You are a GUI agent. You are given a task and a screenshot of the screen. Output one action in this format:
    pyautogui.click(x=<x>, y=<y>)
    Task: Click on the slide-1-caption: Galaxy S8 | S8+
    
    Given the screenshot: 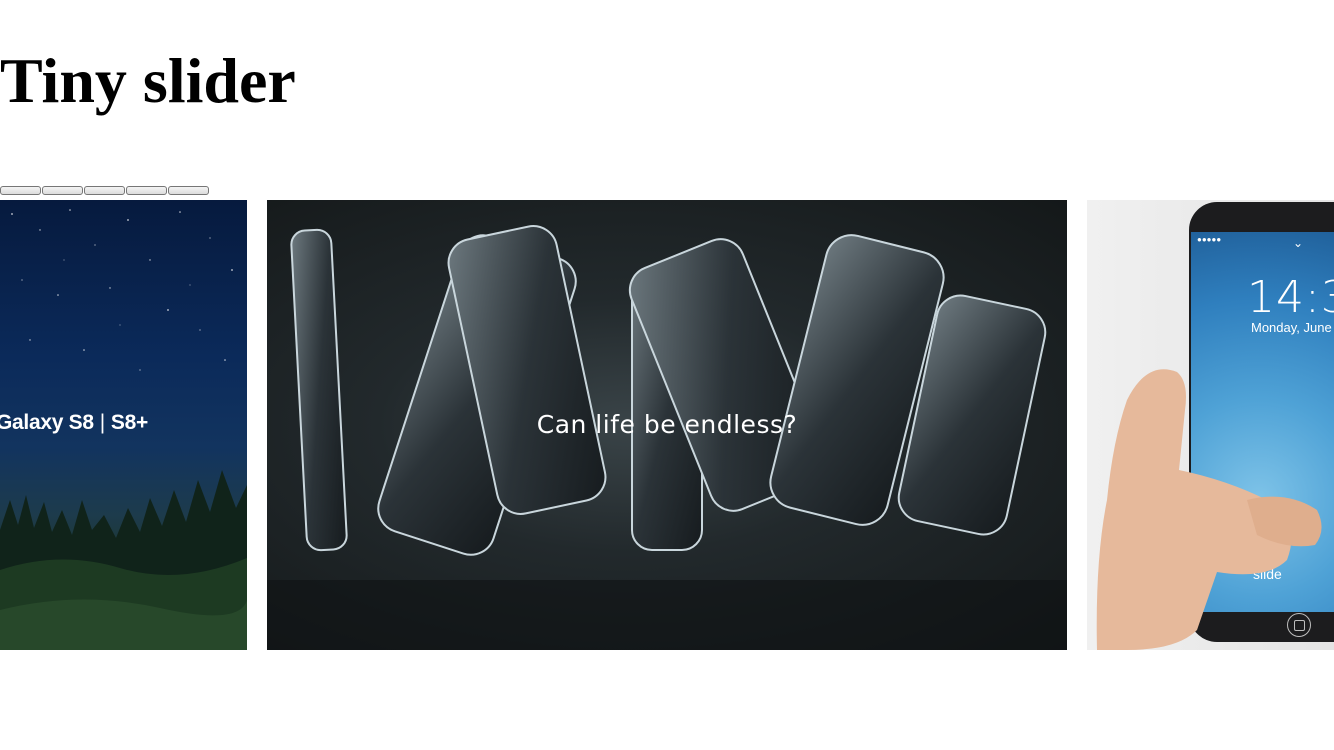 What is the action you would take?
    pyautogui.click(x=74, y=423)
    